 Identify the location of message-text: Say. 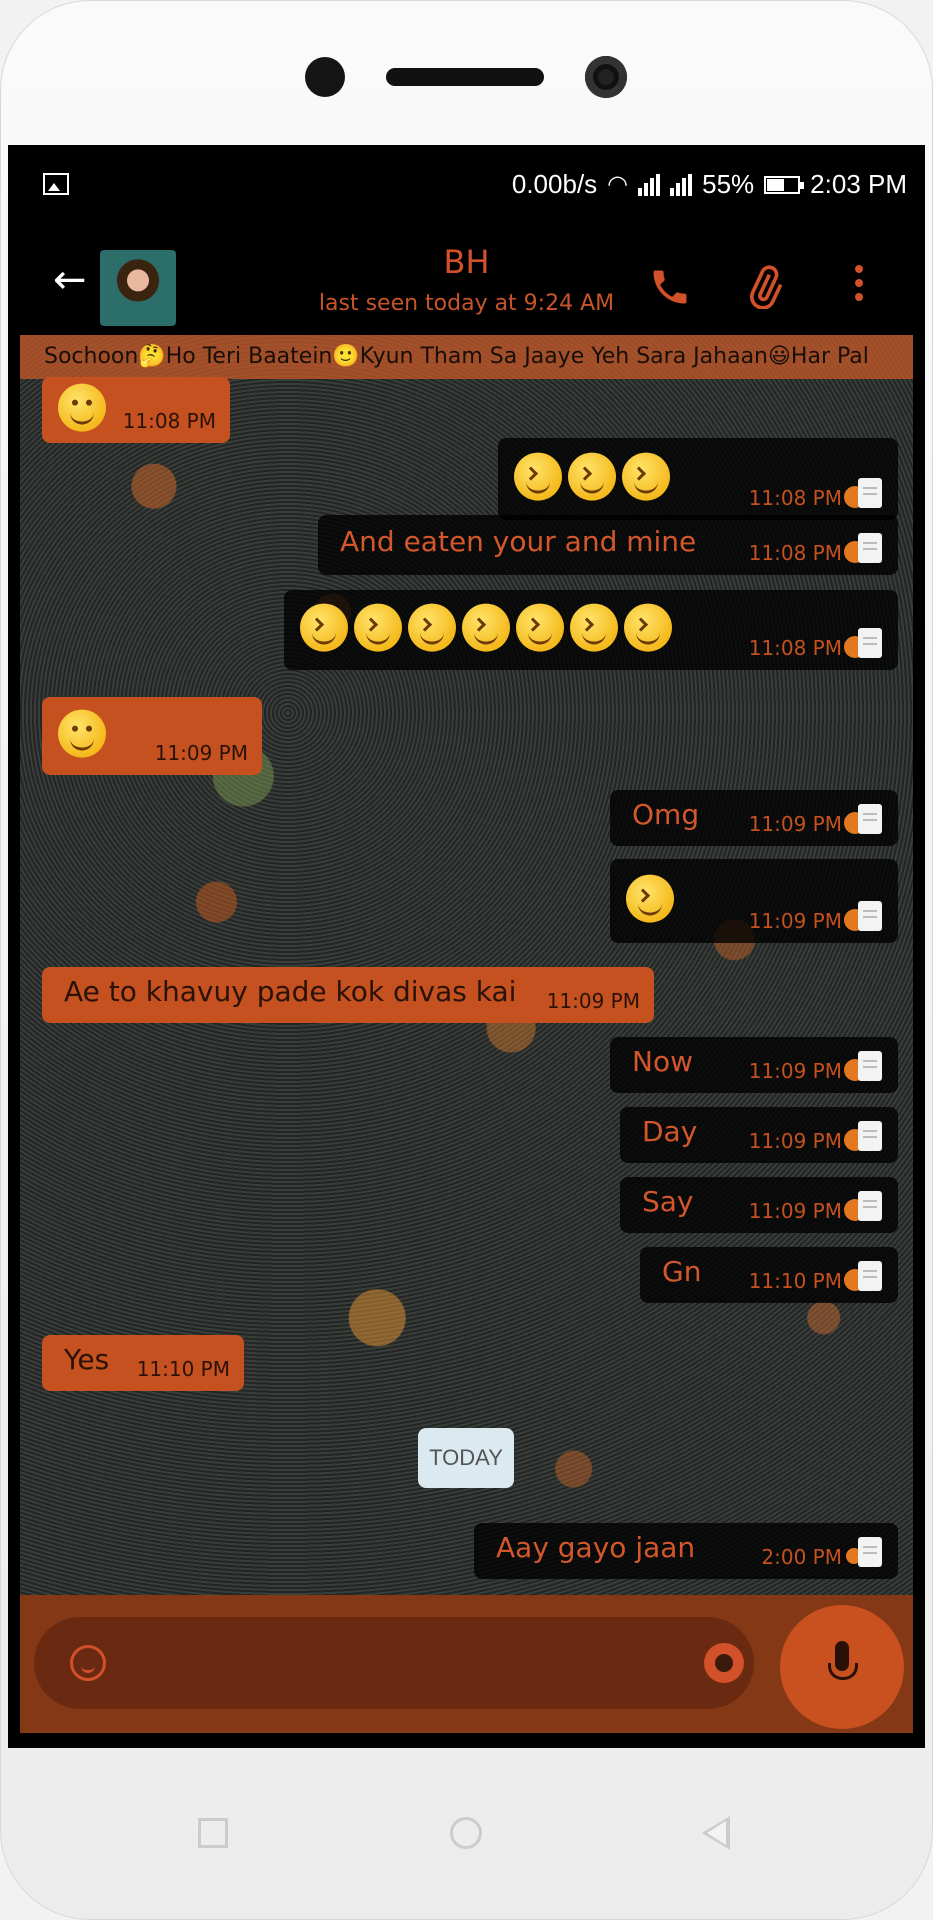
(668, 1202).